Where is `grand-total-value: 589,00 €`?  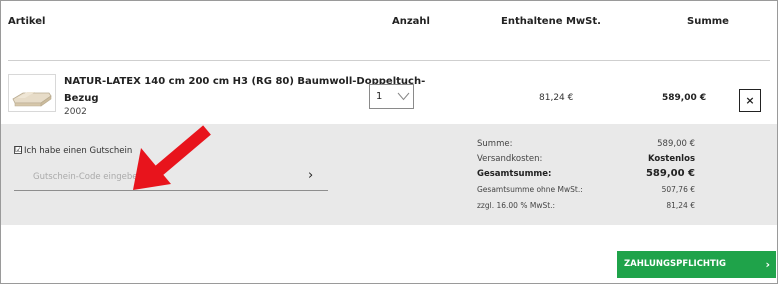 grand-total-value: 589,00 € is located at coordinates (670, 173).